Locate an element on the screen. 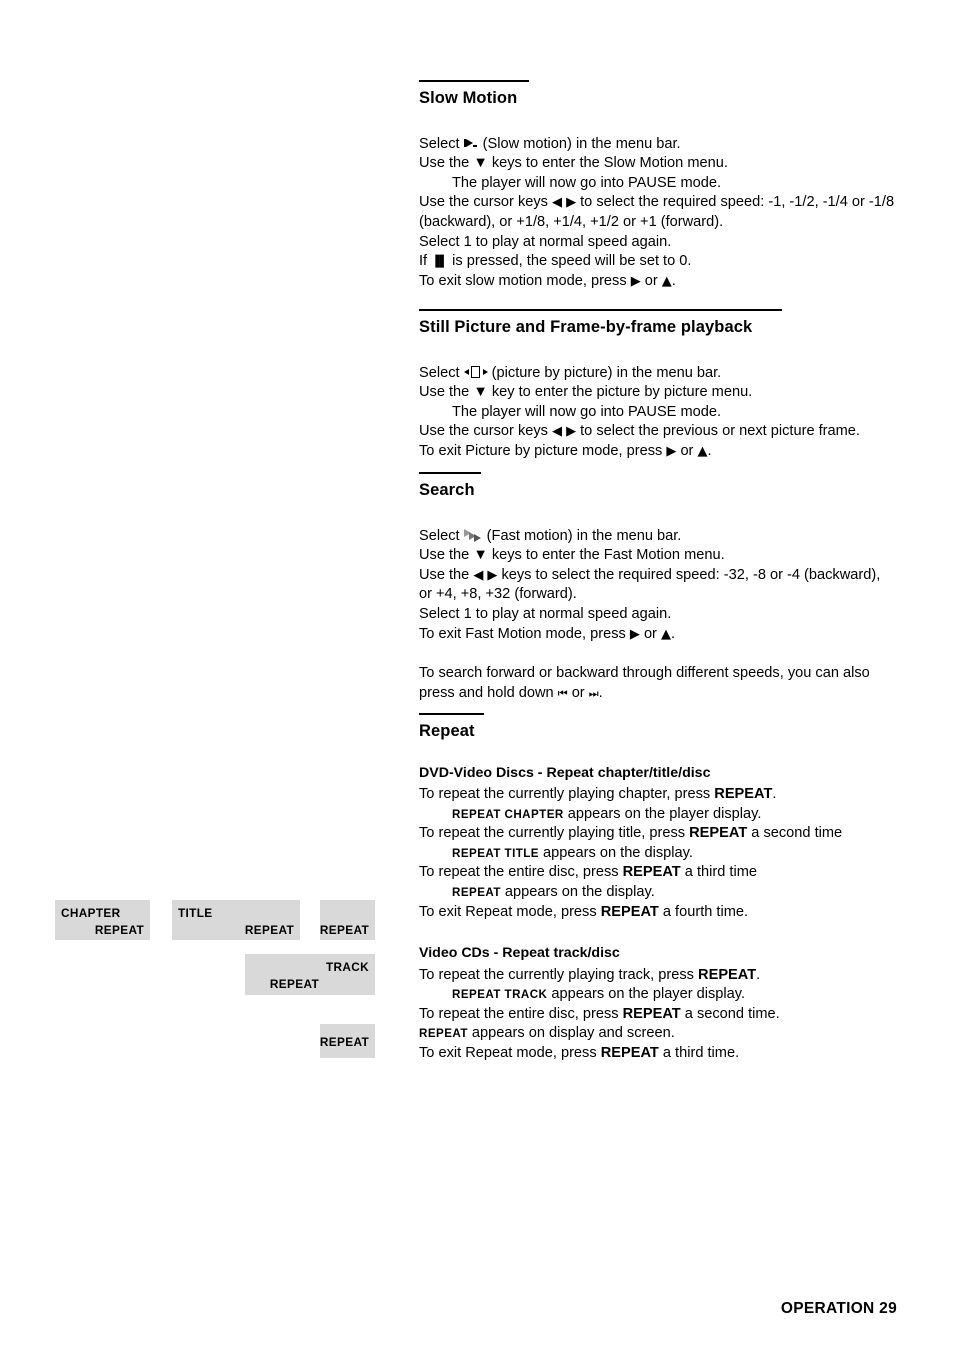  player-display-repeat-vcd: REPEAT is located at coordinates (347, 1041).